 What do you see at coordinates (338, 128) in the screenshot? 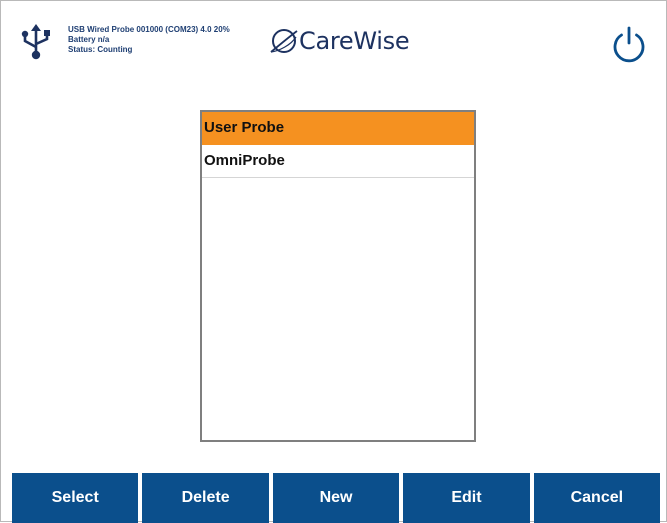
I see `list-item-user-probe: User Probe` at bounding box center [338, 128].